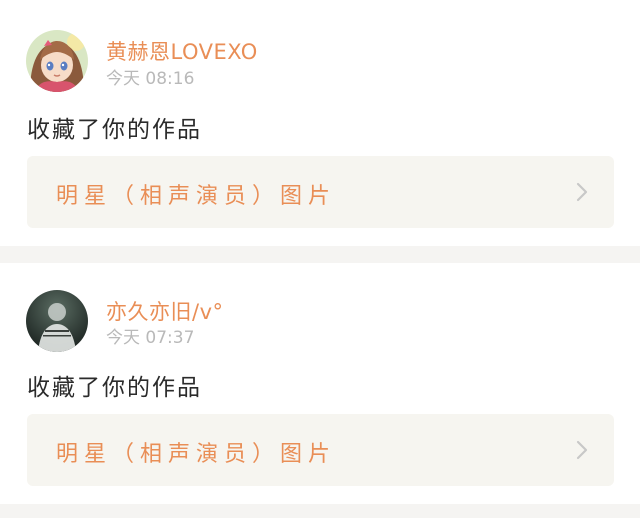  I want to click on timestamp: 今天 08:16, so click(150, 79).